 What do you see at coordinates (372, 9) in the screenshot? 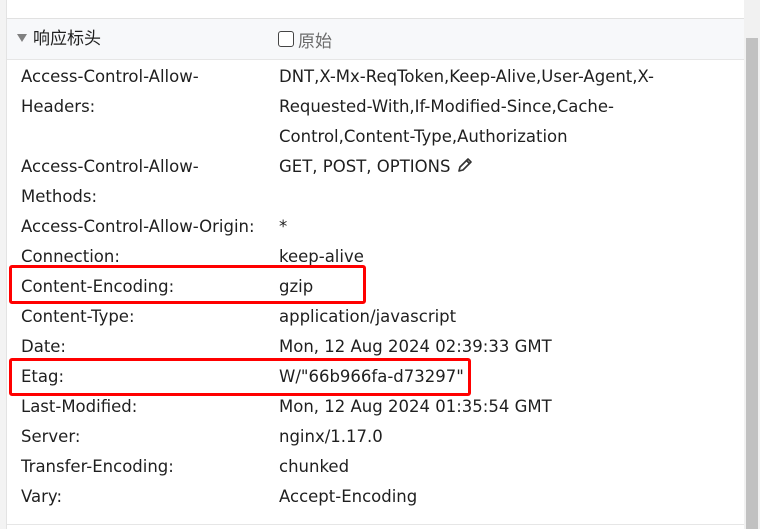
I see `panel-top-strip` at bounding box center [372, 9].